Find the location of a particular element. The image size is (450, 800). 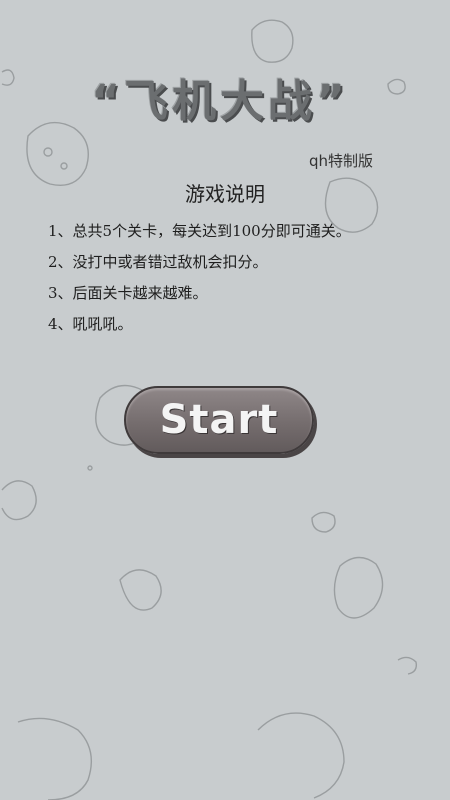

start-button-label: Start is located at coordinates (219, 420).